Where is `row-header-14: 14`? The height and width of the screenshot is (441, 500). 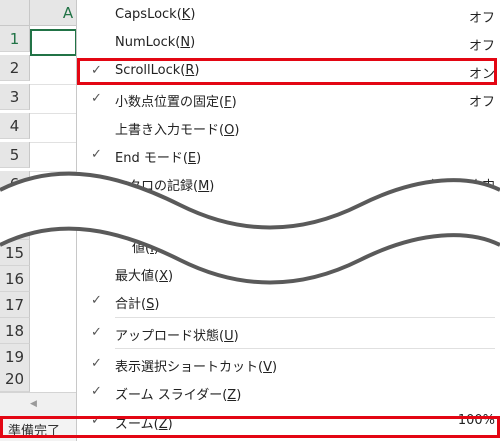
row-header-14: 14 is located at coordinates (15, 227).